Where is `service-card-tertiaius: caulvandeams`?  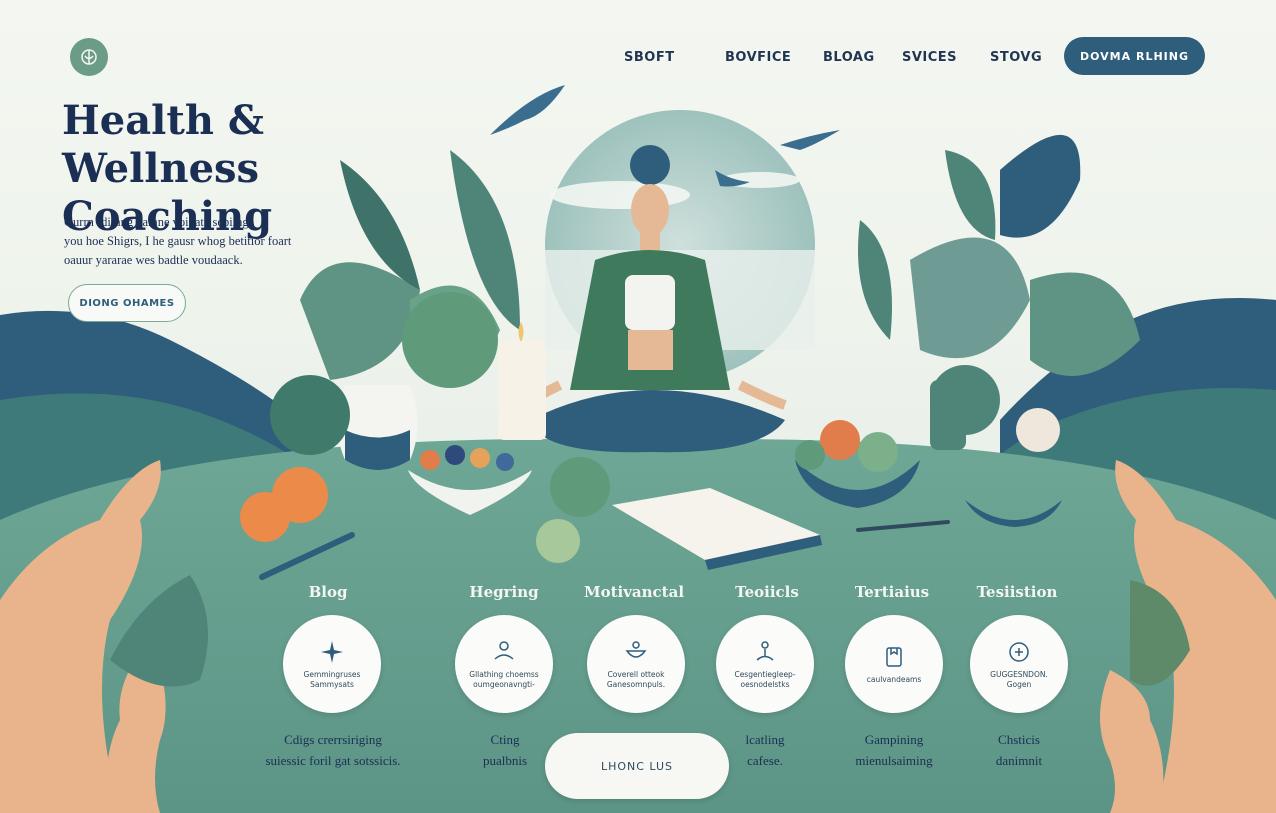
service-card-tertiaius: caulvandeams is located at coordinates (894, 664).